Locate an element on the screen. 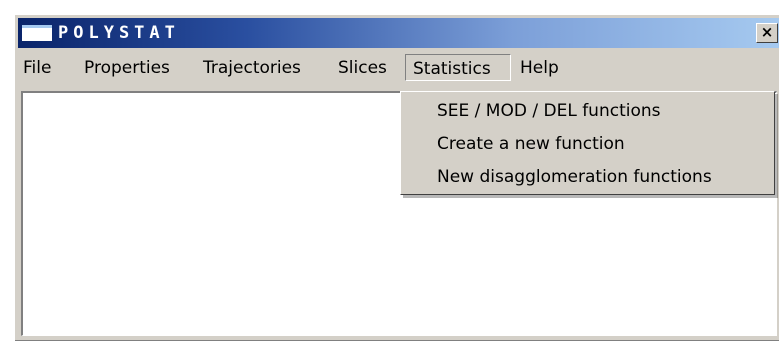 The image size is (779, 341). menu-file: File is located at coordinates (37, 68).